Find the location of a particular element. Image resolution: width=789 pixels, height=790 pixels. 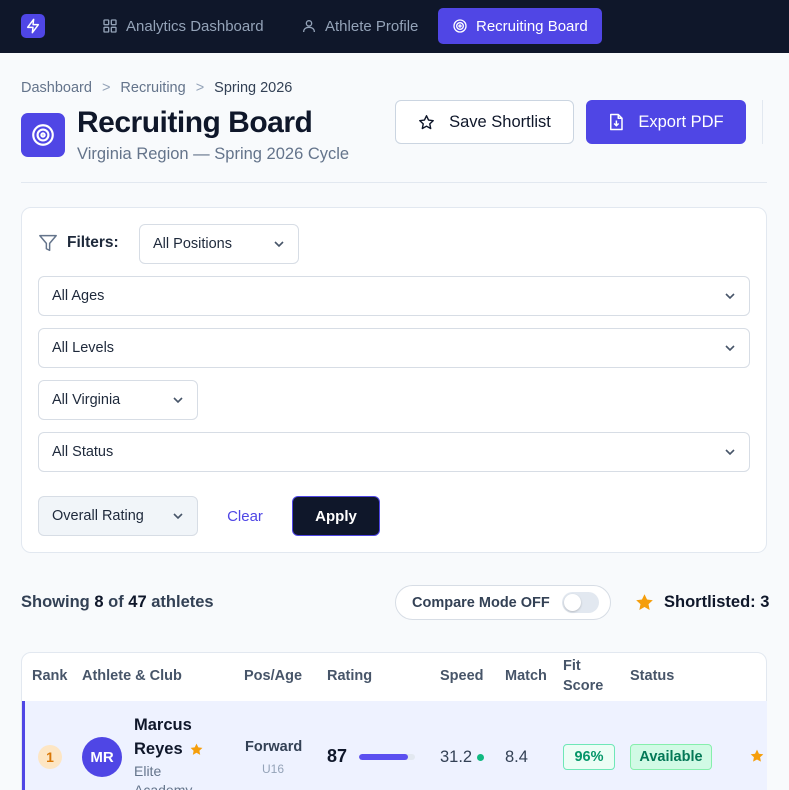

region-select: All Virginia is located at coordinates (118, 400).